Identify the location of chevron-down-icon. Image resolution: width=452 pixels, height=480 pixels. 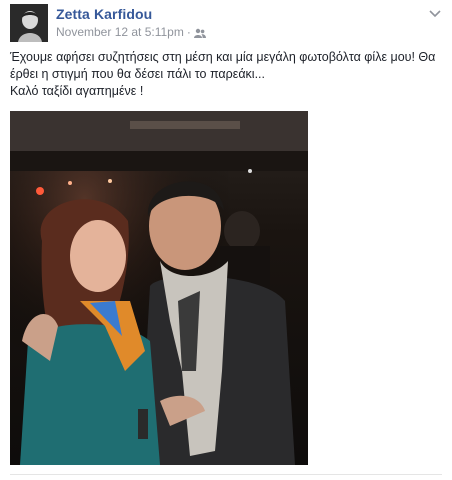
(435, 13).